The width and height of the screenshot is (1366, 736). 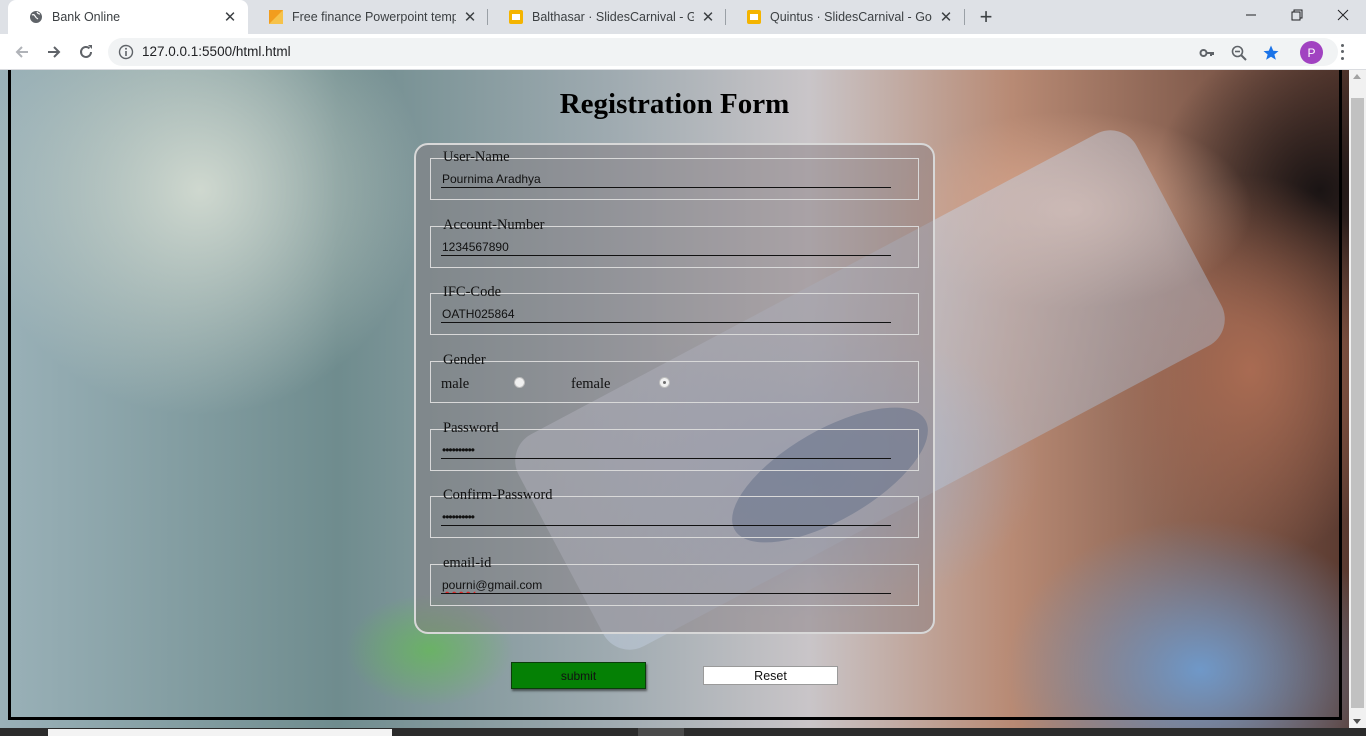 I want to click on tab-separator, so click(x=964, y=17).